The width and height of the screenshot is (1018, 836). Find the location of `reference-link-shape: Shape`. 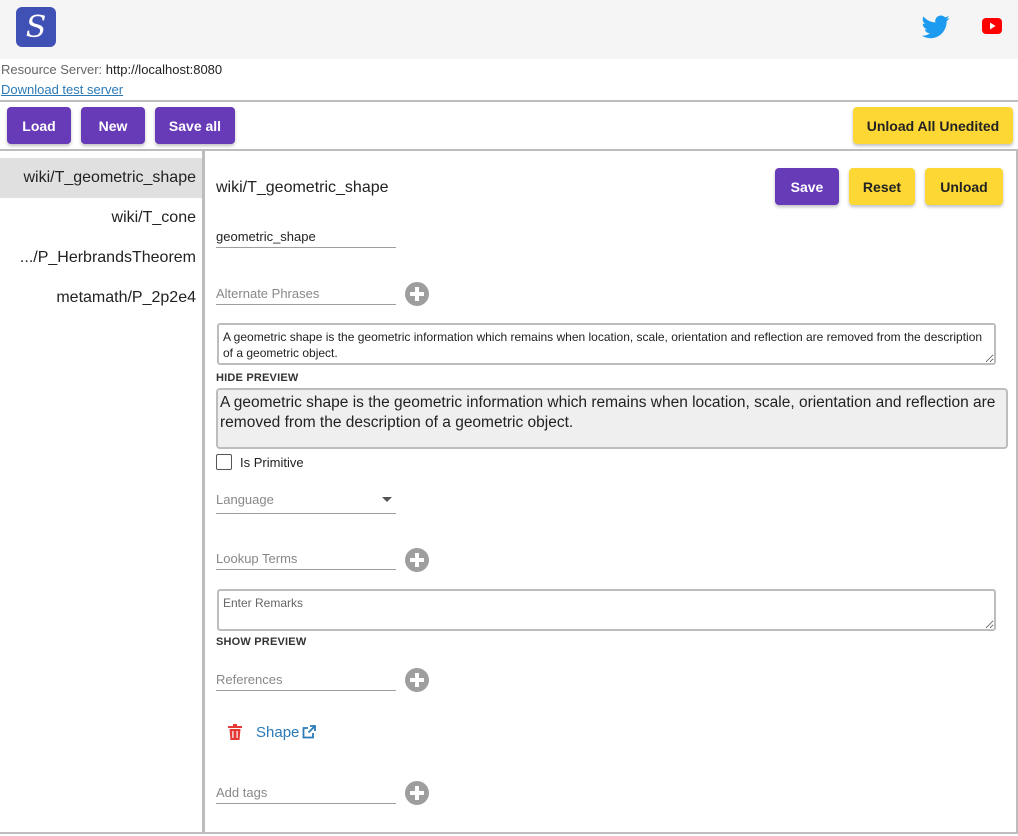

reference-link-shape: Shape is located at coordinates (286, 732).